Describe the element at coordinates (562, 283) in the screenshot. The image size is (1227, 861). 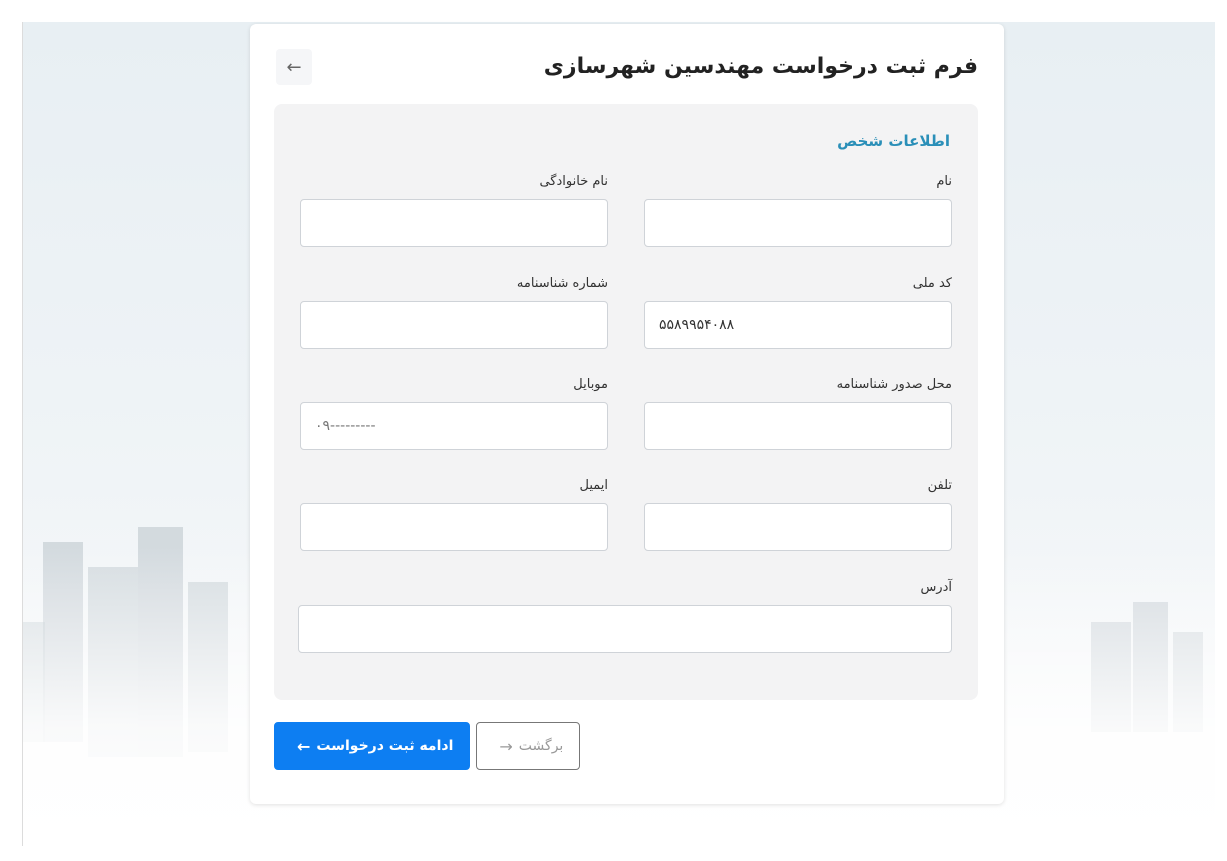
I see `id-number-label: شماره شناسنامه` at that location.